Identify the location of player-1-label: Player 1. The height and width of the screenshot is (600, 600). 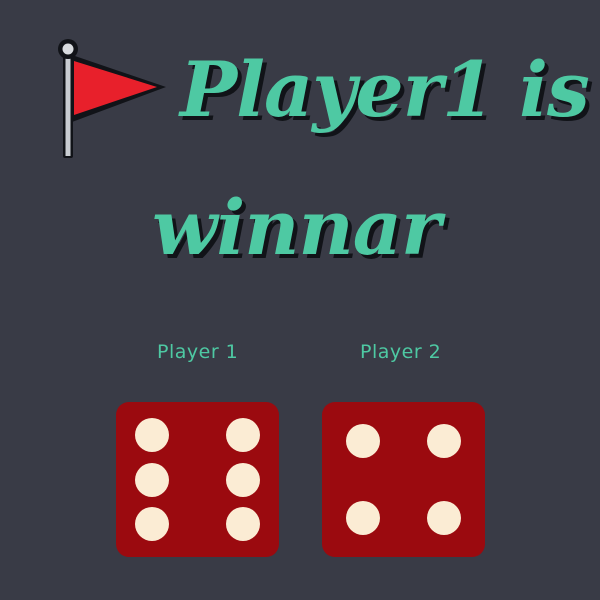
(198, 352).